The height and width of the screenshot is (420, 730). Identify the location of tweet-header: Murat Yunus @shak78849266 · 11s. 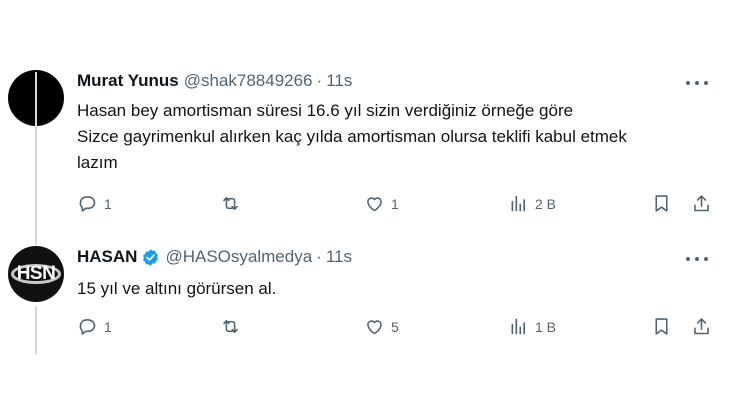
(214, 81).